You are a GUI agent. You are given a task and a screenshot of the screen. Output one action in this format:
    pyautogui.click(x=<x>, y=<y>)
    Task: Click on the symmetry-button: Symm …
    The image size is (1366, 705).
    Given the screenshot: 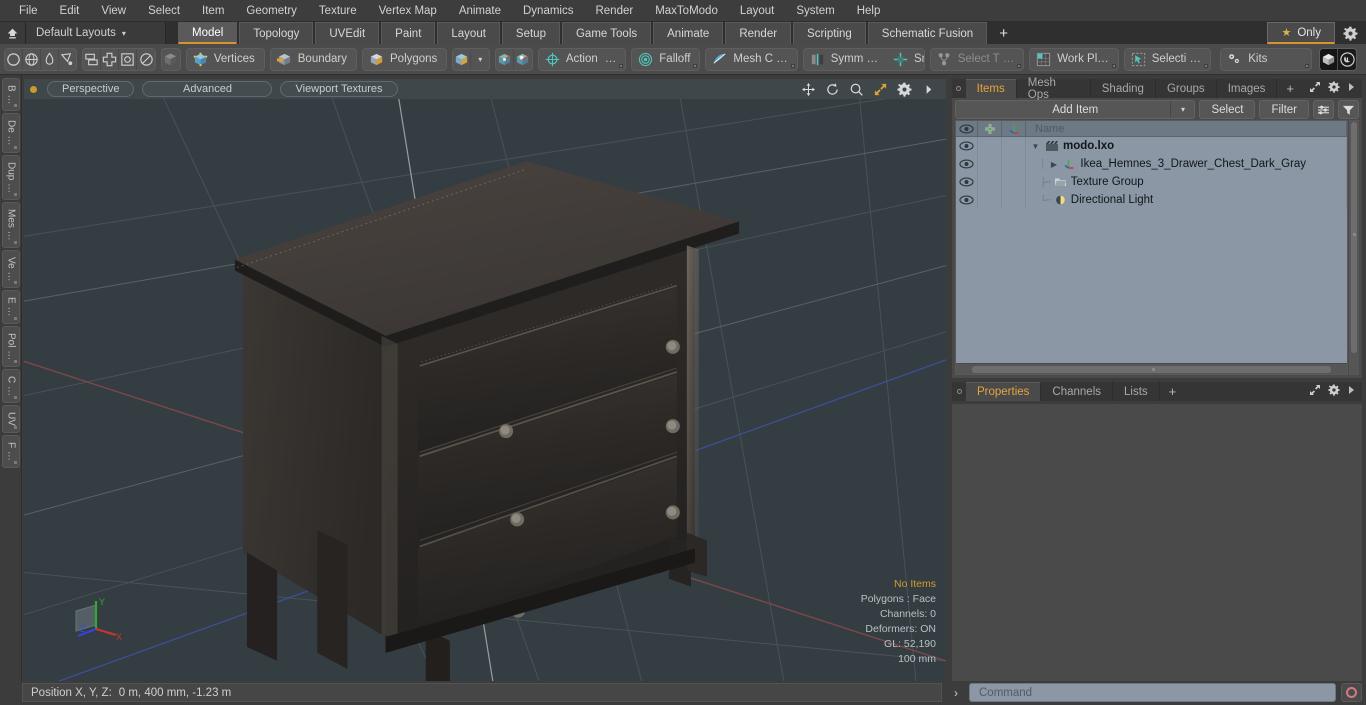 What is the action you would take?
    pyautogui.click(x=845, y=59)
    